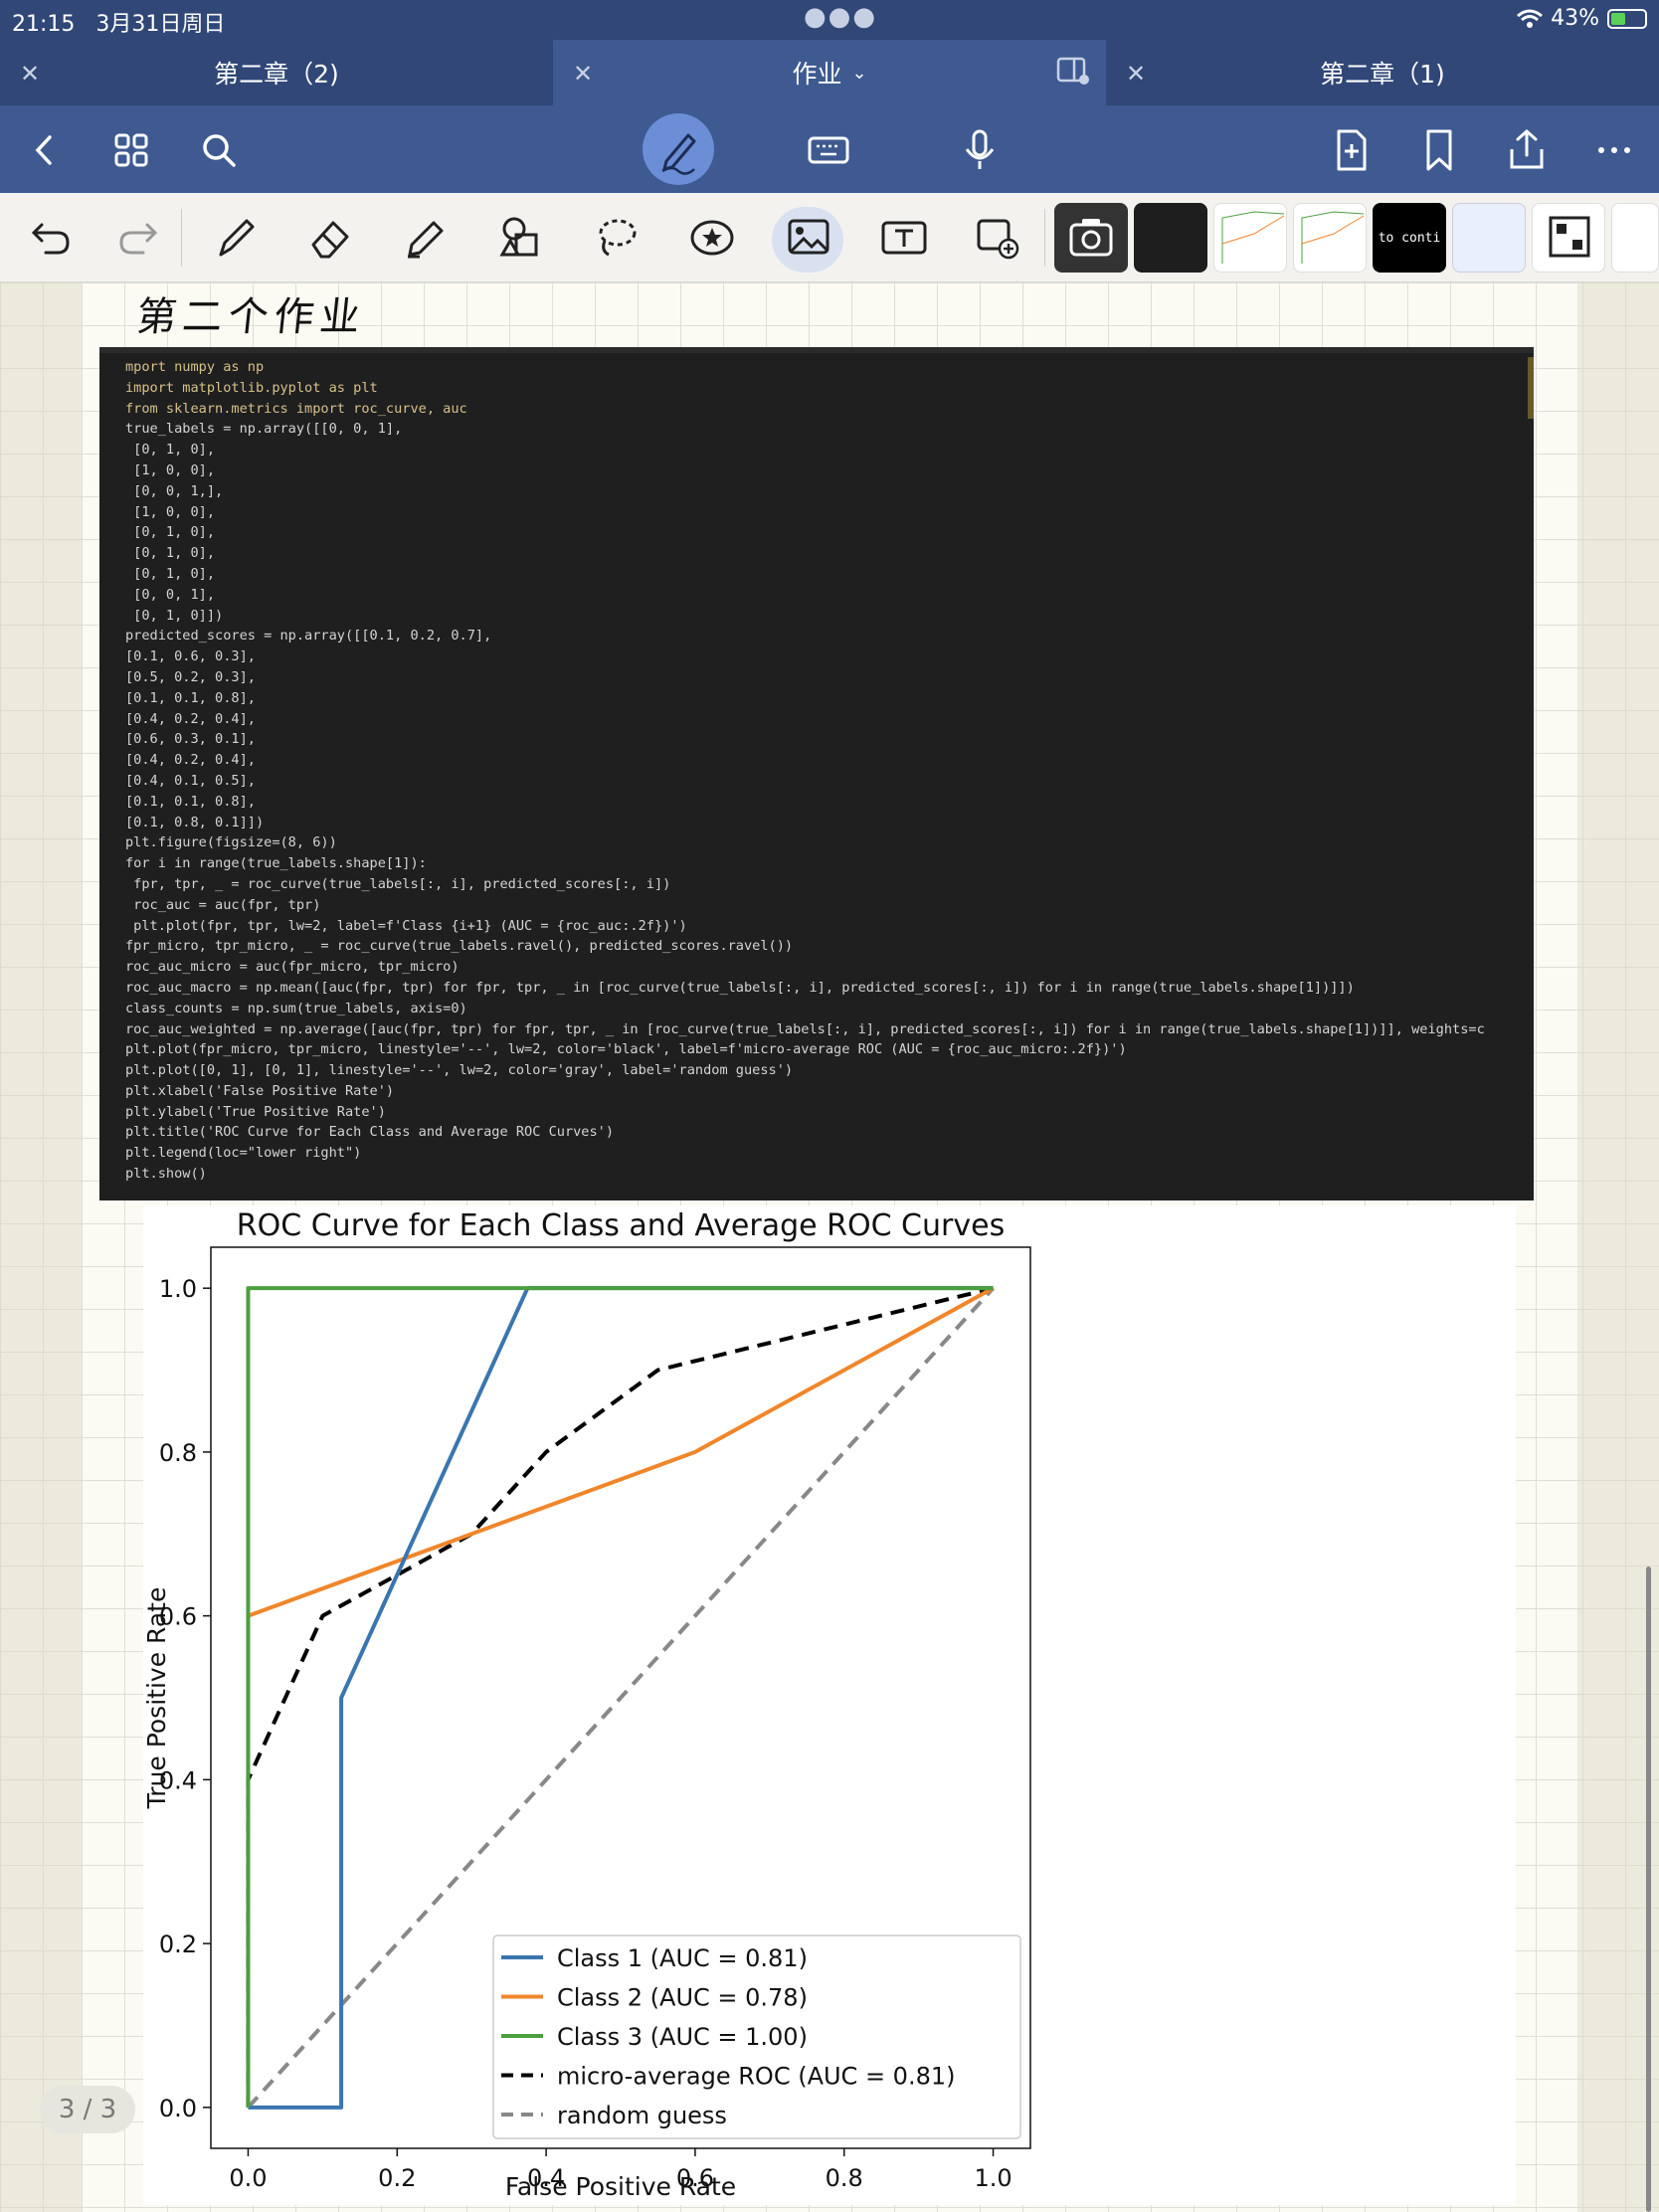 The width and height of the screenshot is (1659, 2212). I want to click on pen-mode-button, so click(678, 149).